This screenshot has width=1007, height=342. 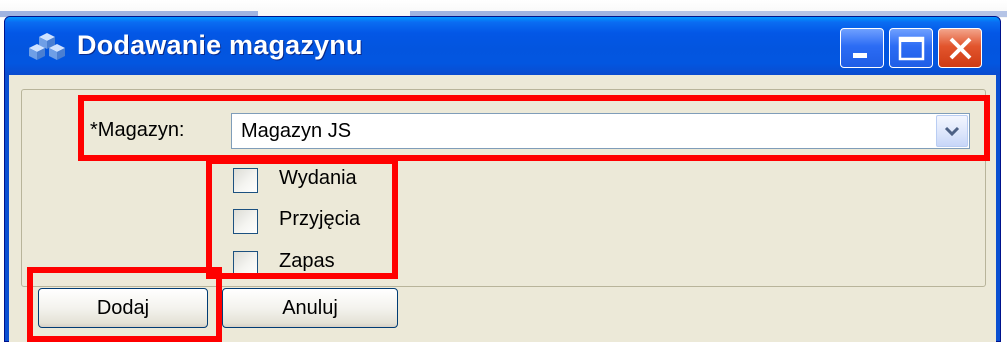 I want to click on maximize-button, so click(x=911, y=48).